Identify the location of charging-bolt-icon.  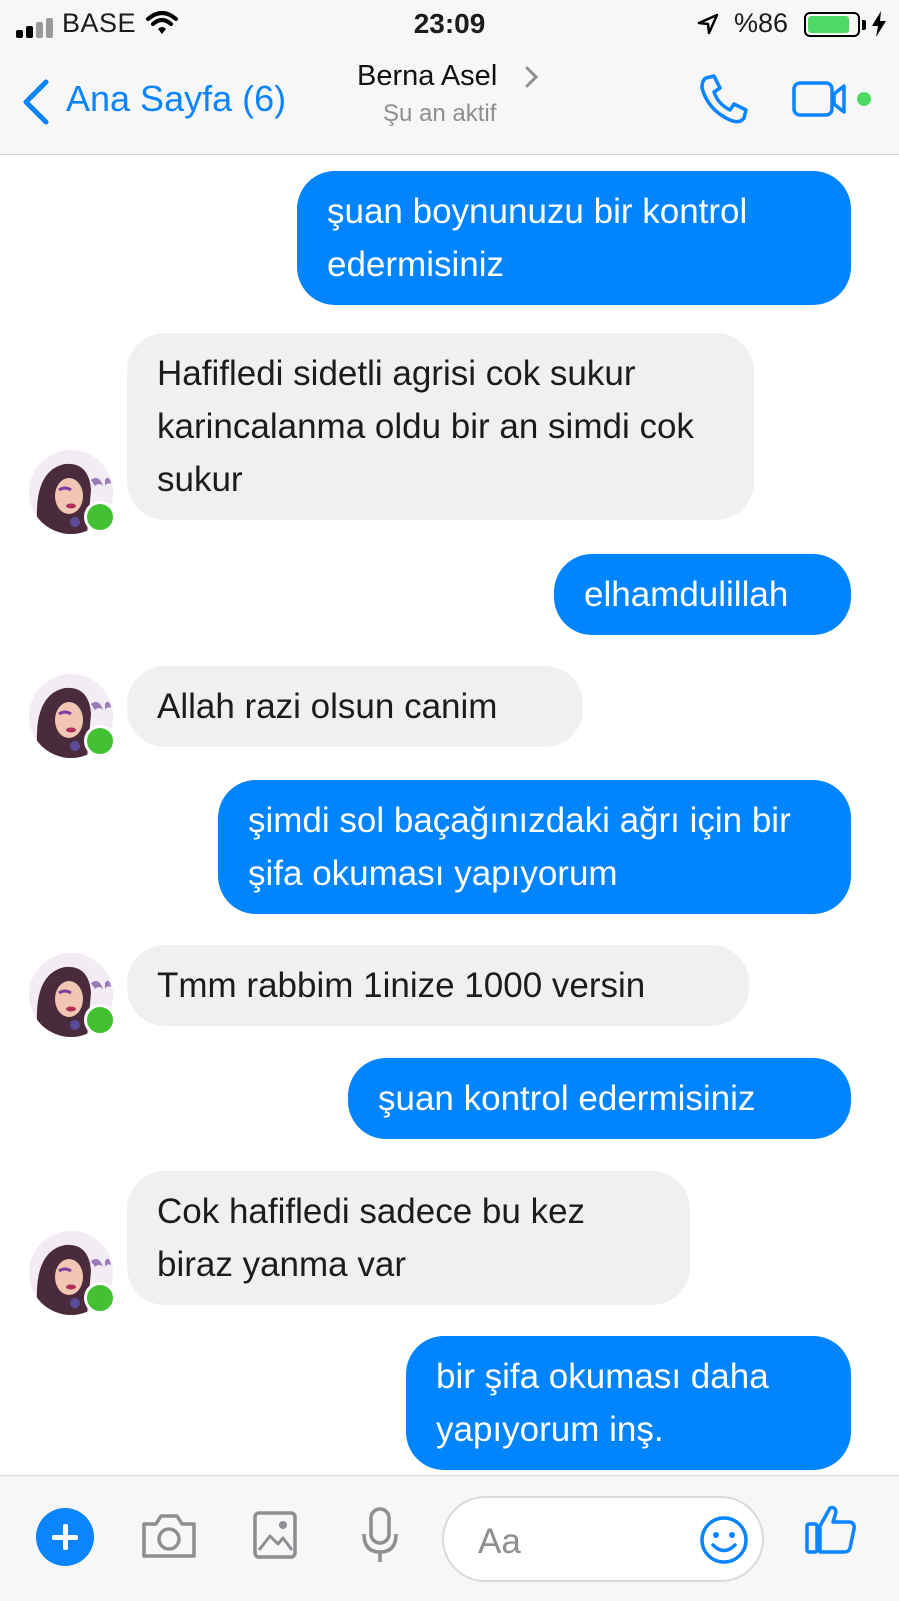
(879, 24).